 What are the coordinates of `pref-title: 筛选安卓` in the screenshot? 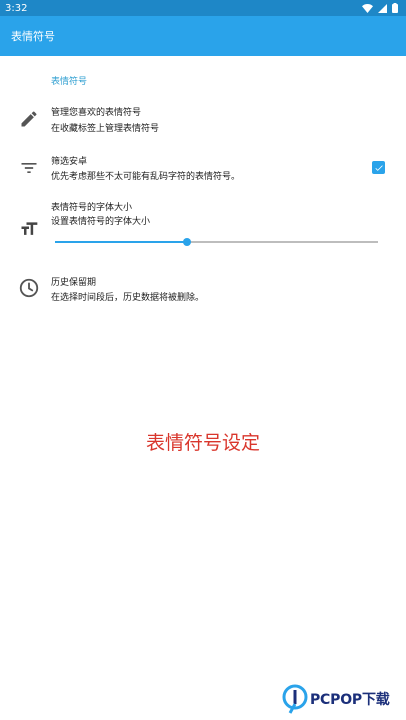 It's located at (69, 162).